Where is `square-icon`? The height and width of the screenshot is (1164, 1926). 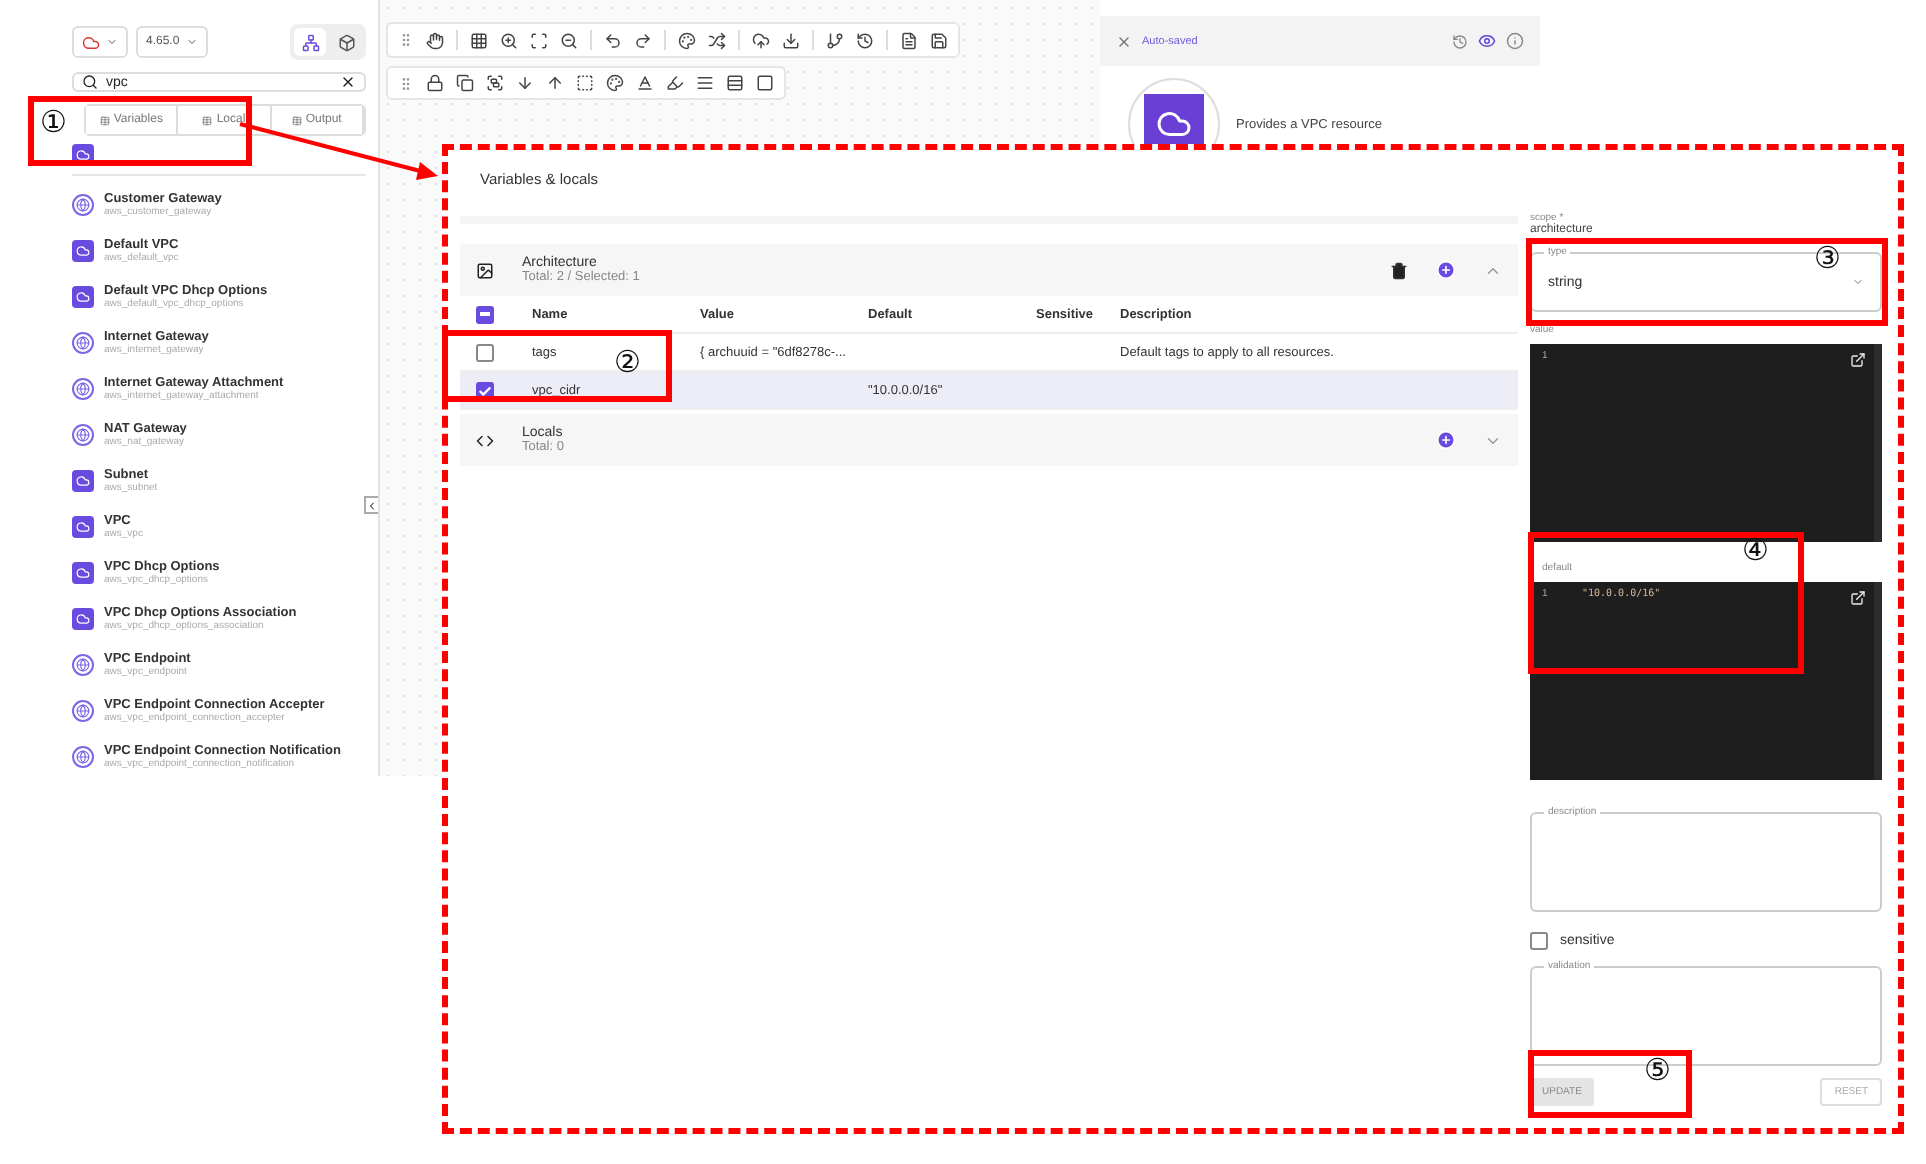 square-icon is located at coordinates (765, 83).